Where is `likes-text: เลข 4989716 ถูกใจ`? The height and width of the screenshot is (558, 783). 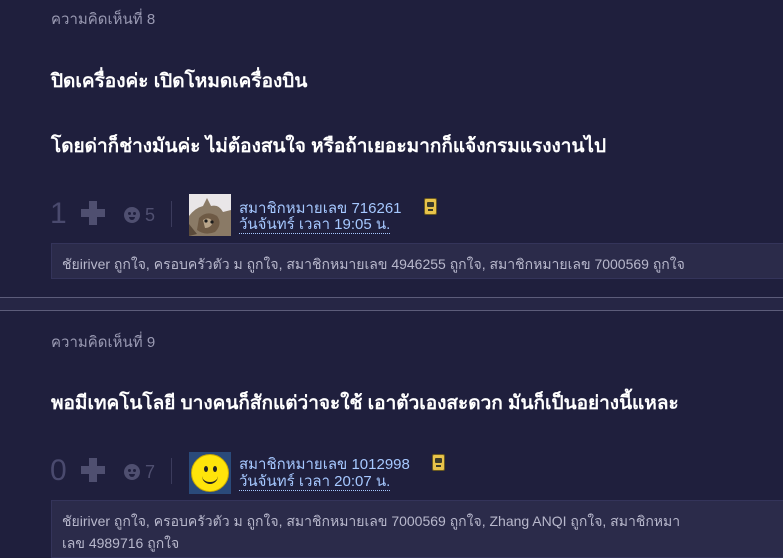 likes-text: เลข 4989716 ถูกใจ is located at coordinates (422, 543).